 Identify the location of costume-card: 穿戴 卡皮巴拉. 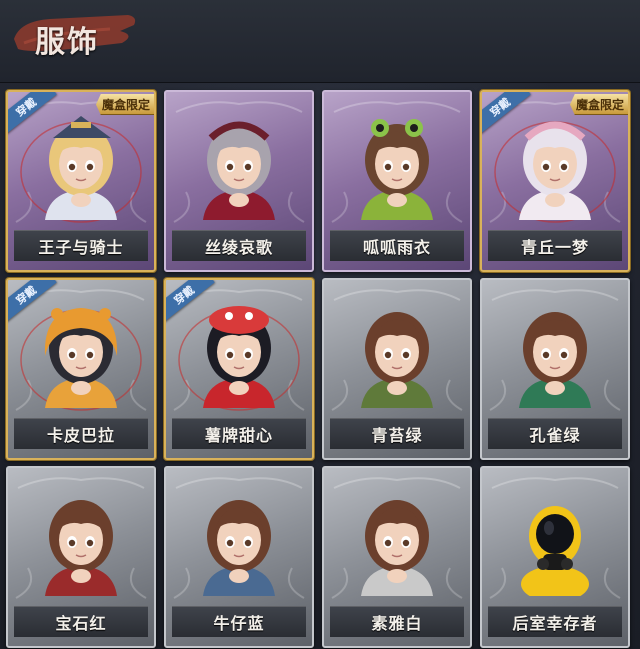
(81, 369).